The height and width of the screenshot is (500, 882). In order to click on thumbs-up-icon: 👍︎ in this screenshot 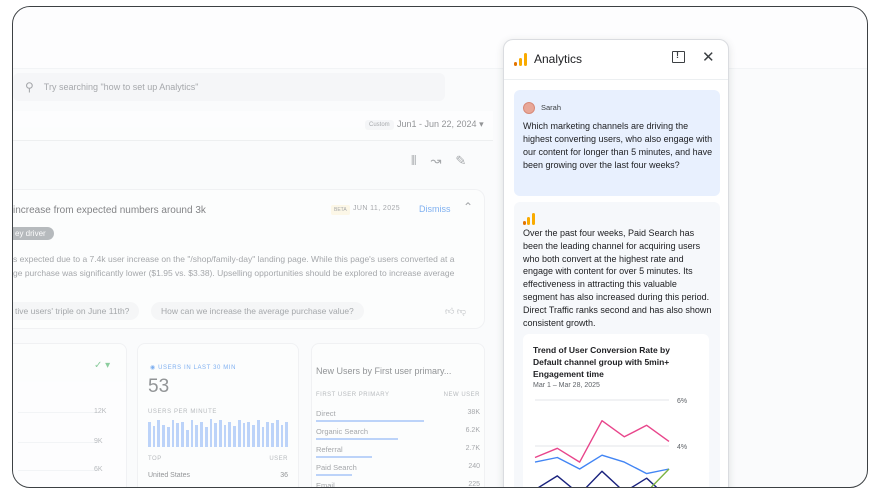, I will do `click(449, 311)`.